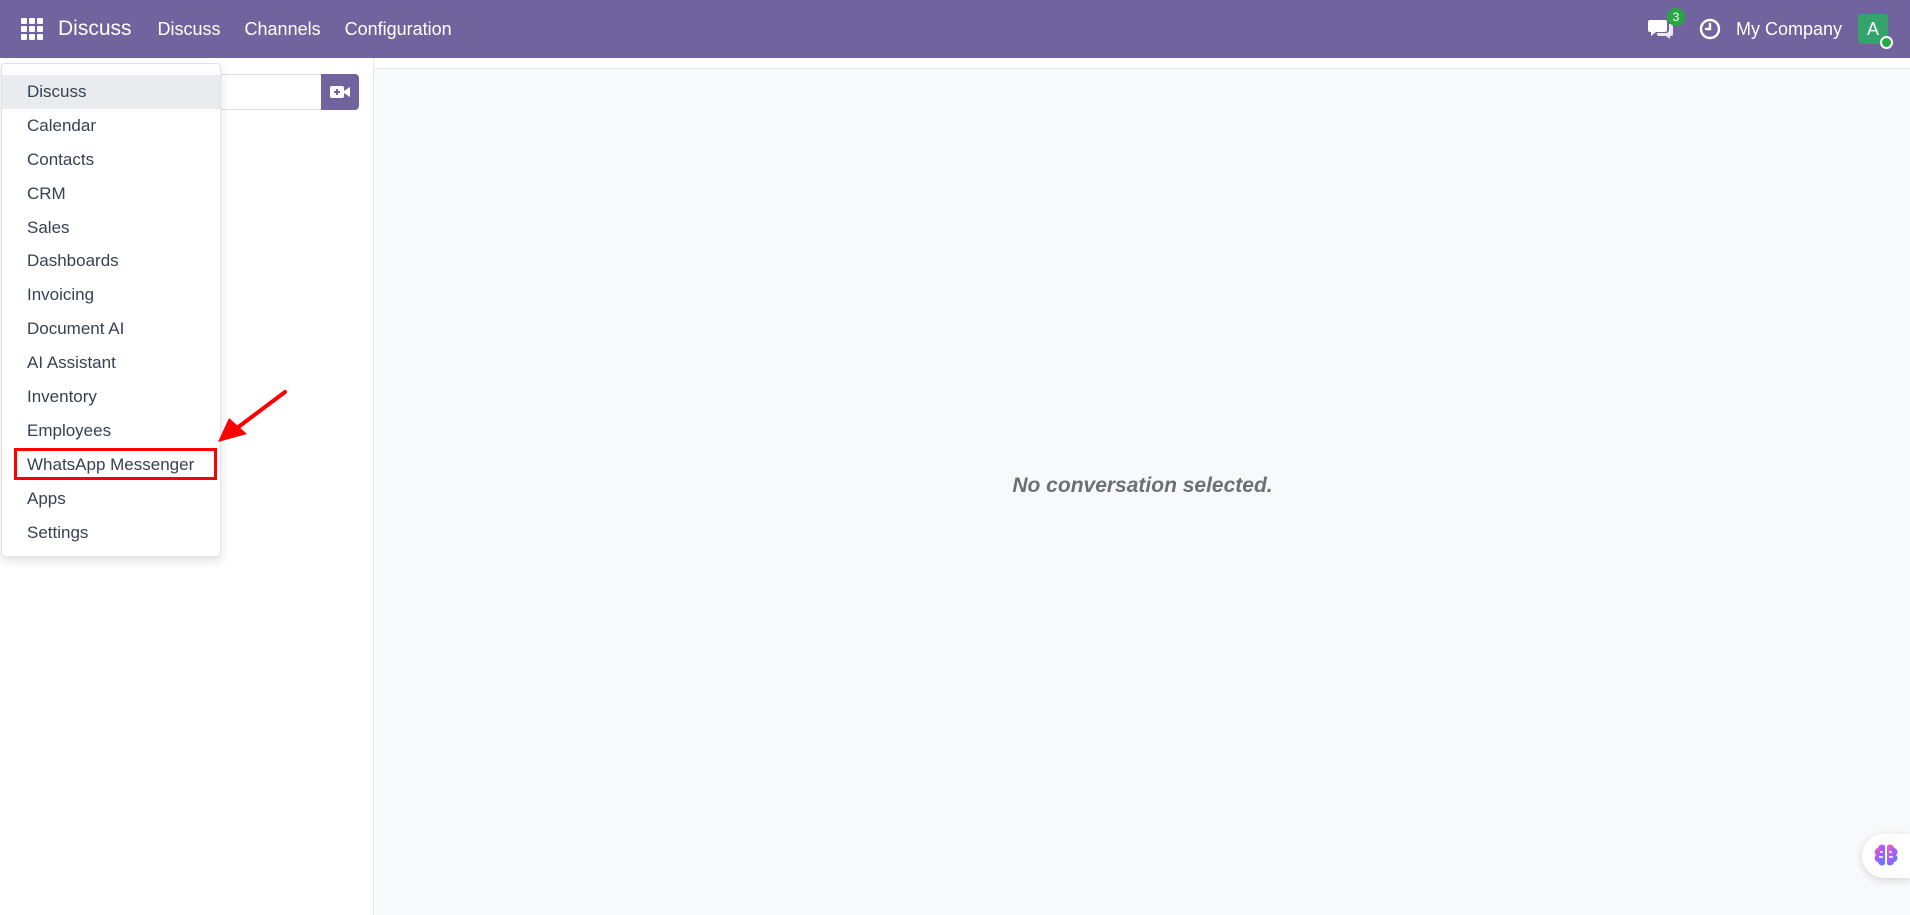  What do you see at coordinates (111, 363) in the screenshot?
I see `app-item-ai-assistant: AI Assistant` at bounding box center [111, 363].